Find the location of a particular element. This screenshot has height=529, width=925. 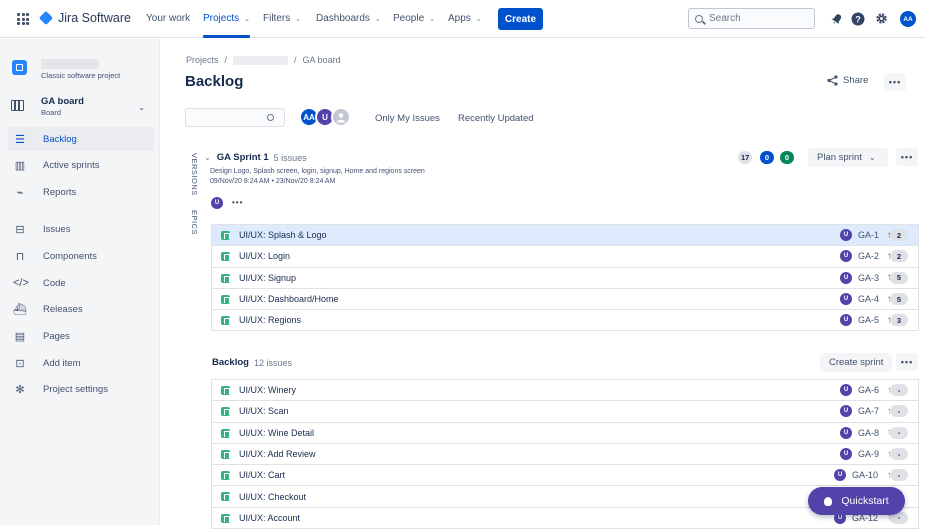

board-selector: GA board Board ⌄ is located at coordinates (78, 107).